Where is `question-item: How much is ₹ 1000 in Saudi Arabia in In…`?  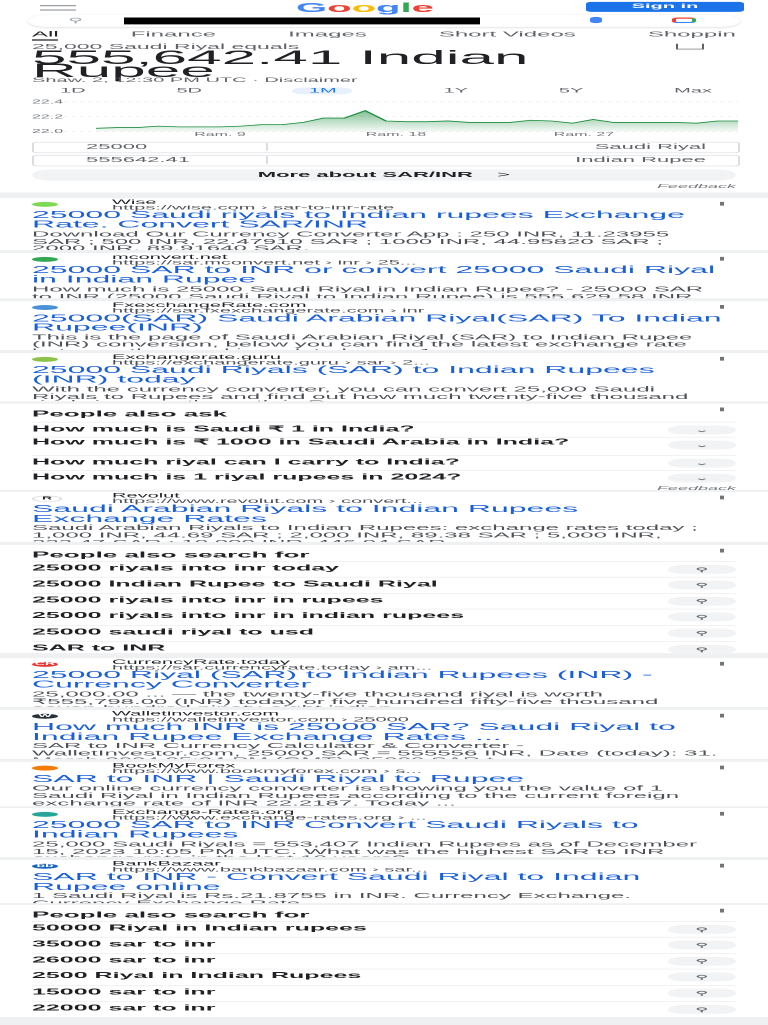
question-item: How much is ₹ 1000 in Saudi Arabia in In… is located at coordinates (384, 446).